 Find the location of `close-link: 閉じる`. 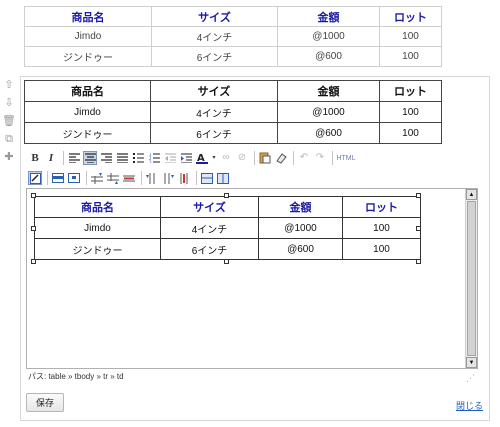

close-link: 閉じる is located at coordinates (469, 405).